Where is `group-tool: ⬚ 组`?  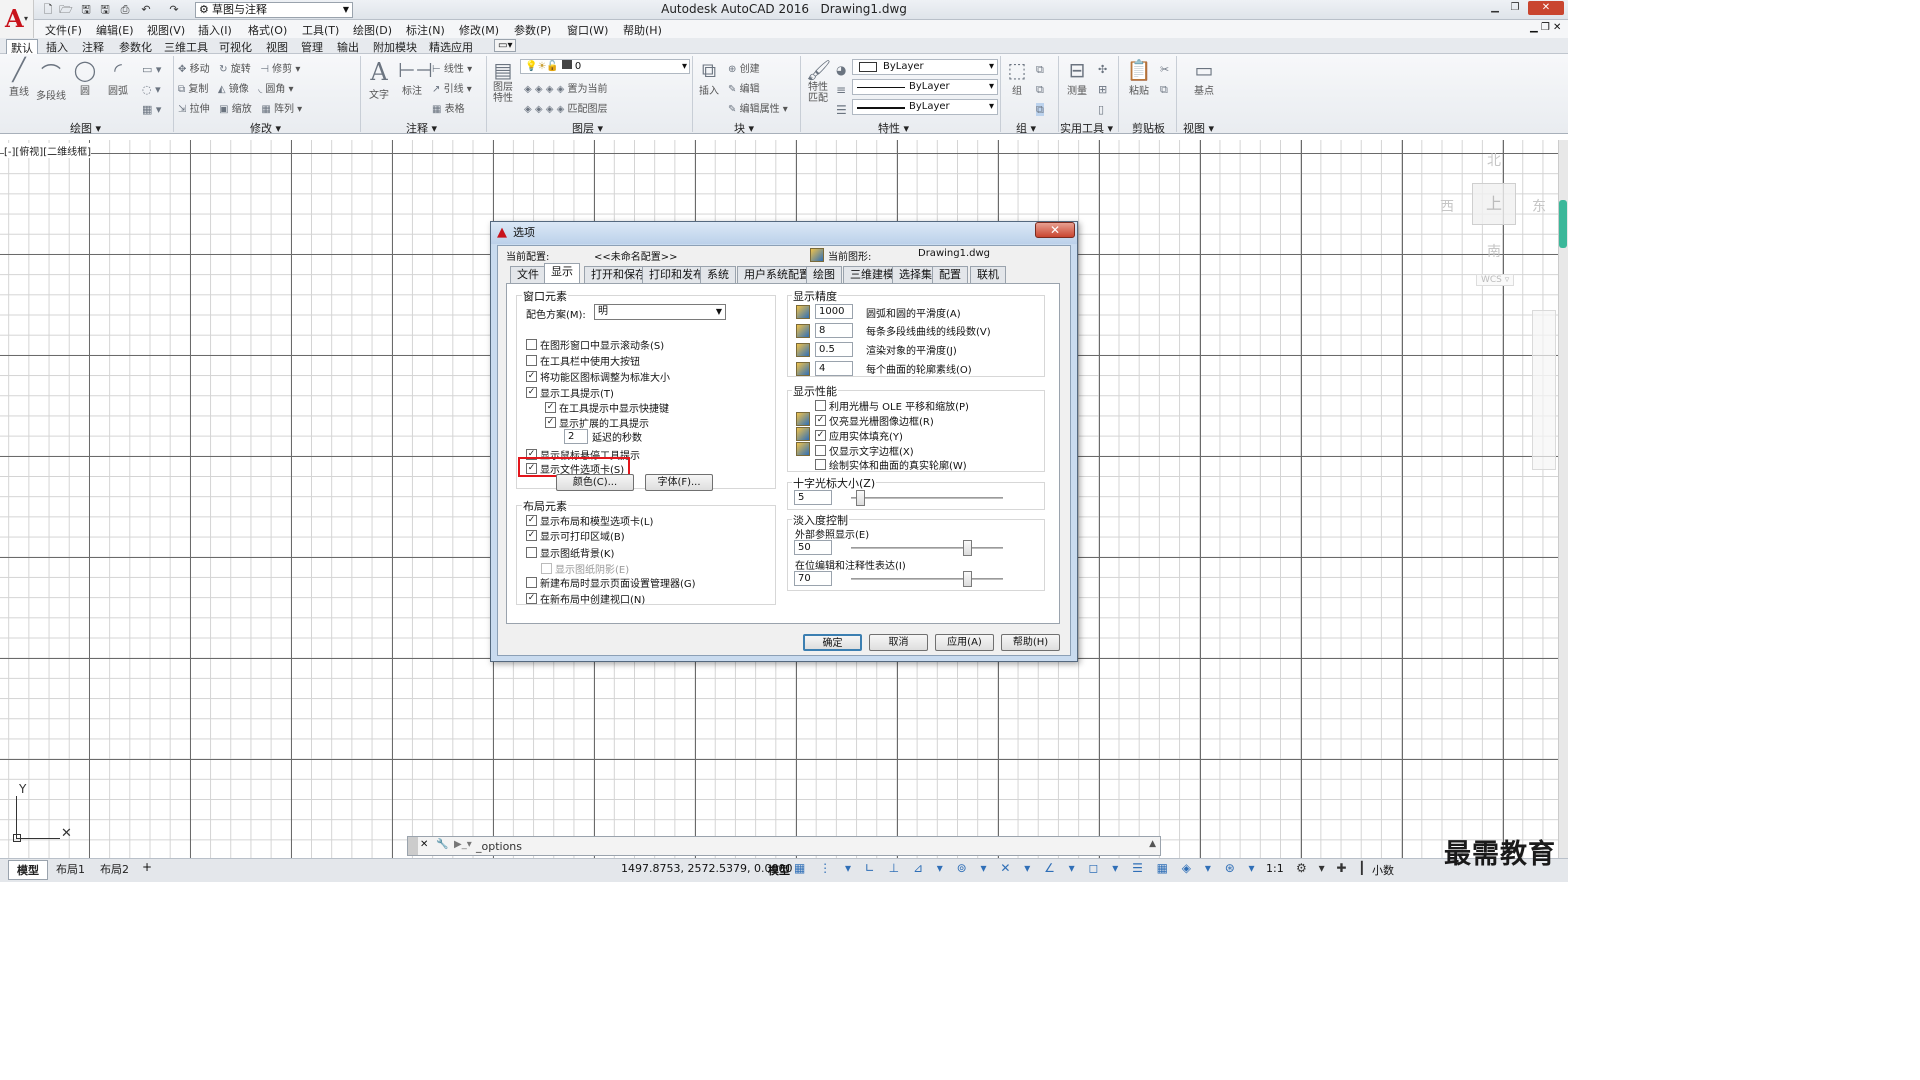
group-tool: ⬚ 组 is located at coordinates (1017, 77).